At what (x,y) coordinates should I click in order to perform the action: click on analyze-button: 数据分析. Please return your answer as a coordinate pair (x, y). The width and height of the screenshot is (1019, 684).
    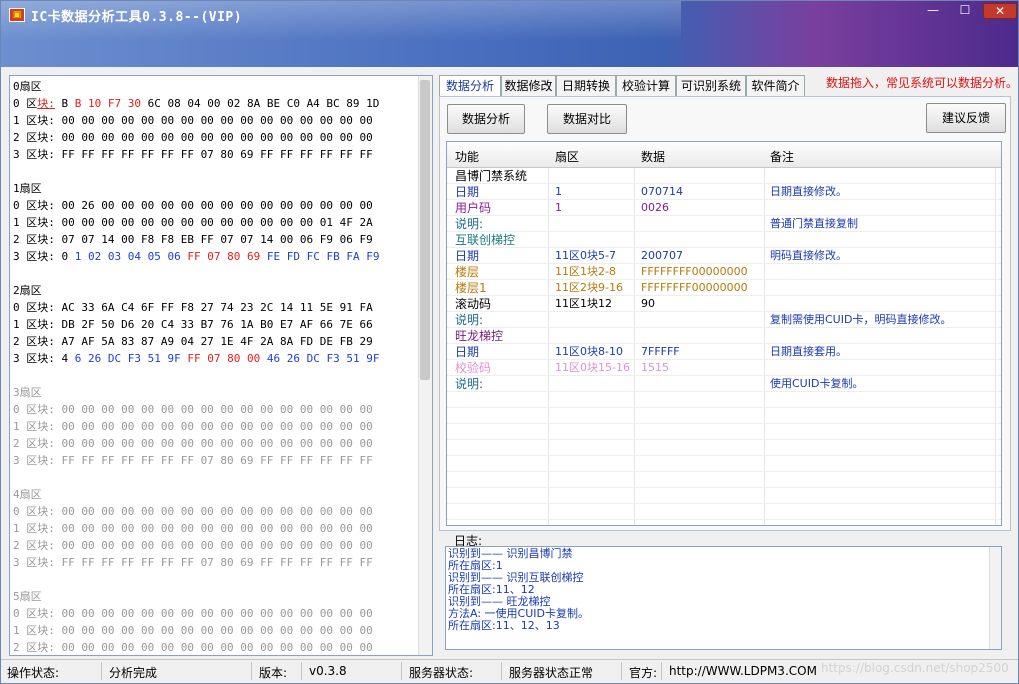
    Looking at the image, I should click on (486, 119).